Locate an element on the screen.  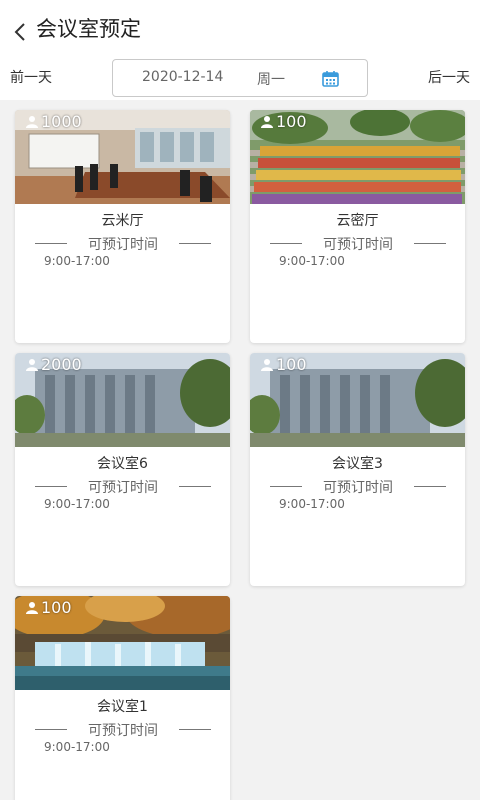
room-name: 云密厅 is located at coordinates (357, 221).